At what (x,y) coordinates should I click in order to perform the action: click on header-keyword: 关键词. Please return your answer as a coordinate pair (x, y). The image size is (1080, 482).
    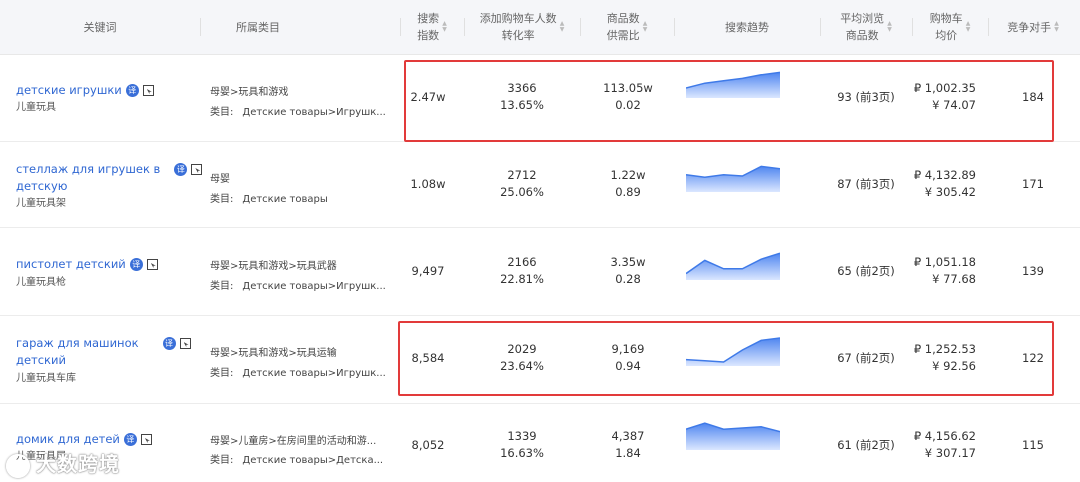
    Looking at the image, I should click on (100, 27).